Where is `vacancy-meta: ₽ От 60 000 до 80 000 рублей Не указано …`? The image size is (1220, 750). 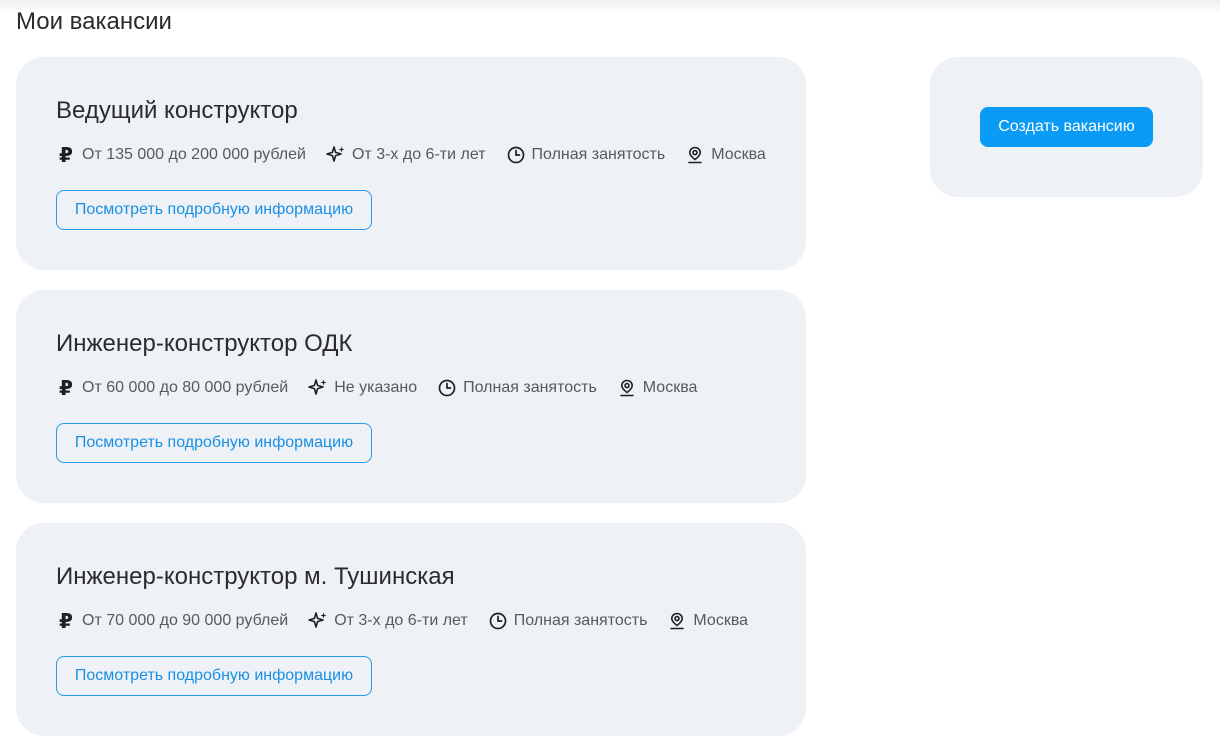 vacancy-meta: ₽ От 60 000 до 80 000 рублей Не указано … is located at coordinates (386, 388).